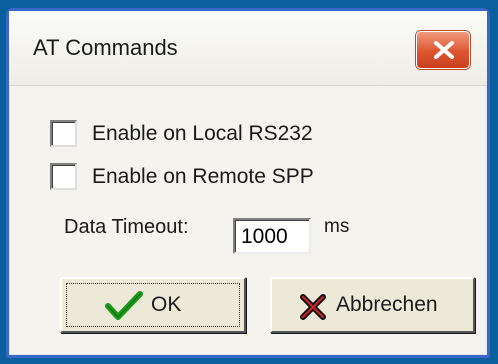  Describe the element at coordinates (202, 133) in the screenshot. I see `local-rs232-label: Enable on Local RS232` at that location.